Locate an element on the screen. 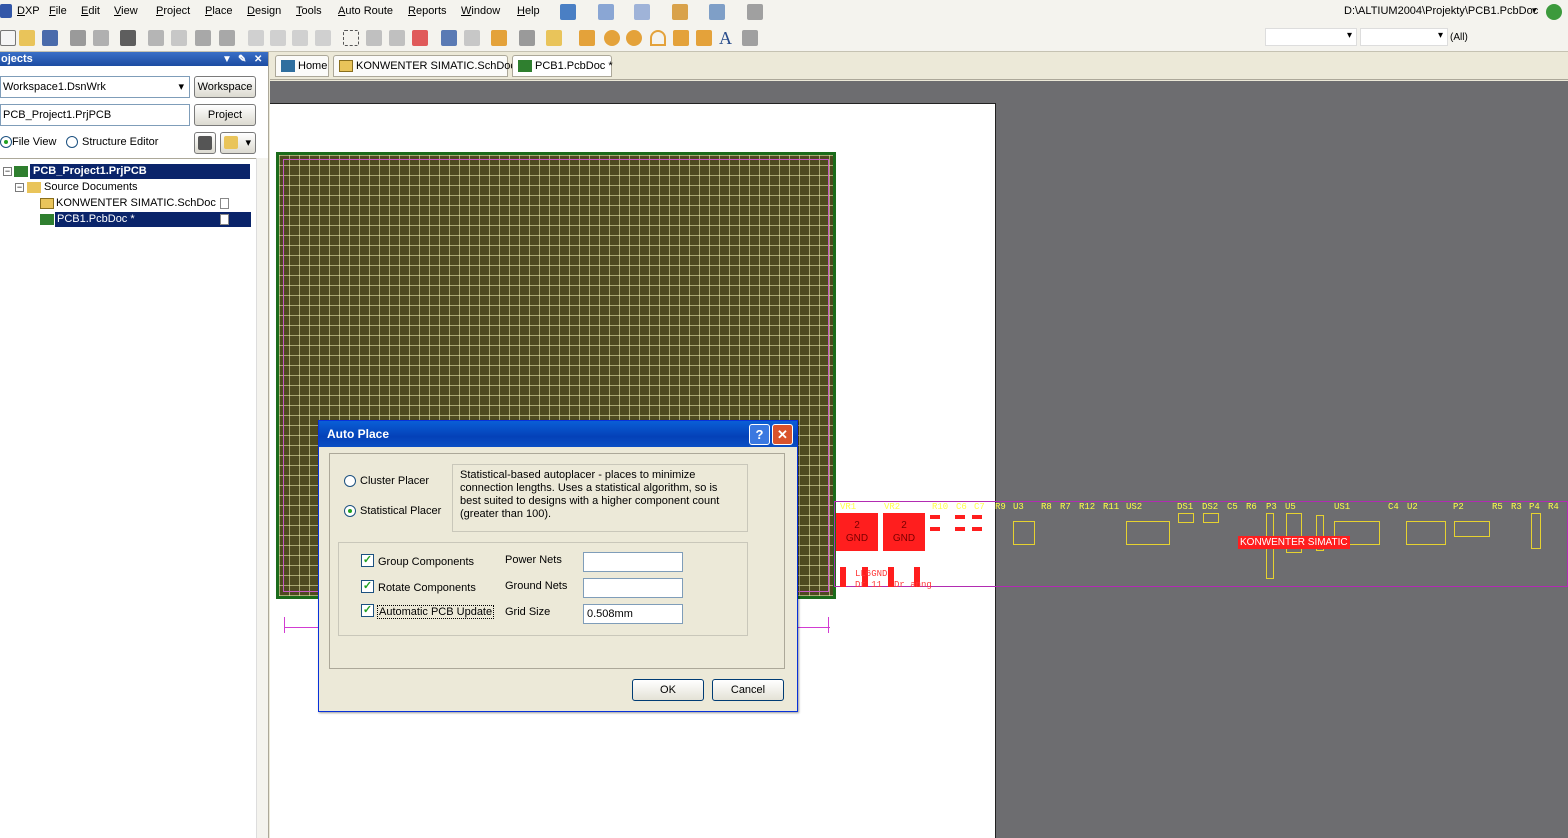 This screenshot has height=838, width=1568. footprint-p2 is located at coordinates (1472, 529).